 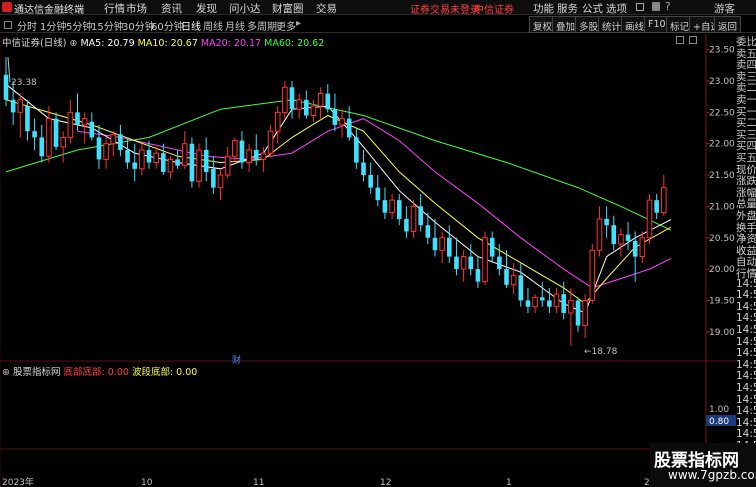 What do you see at coordinates (167, 43) in the screenshot?
I see `ma10-label: MA10: 20.67` at bounding box center [167, 43].